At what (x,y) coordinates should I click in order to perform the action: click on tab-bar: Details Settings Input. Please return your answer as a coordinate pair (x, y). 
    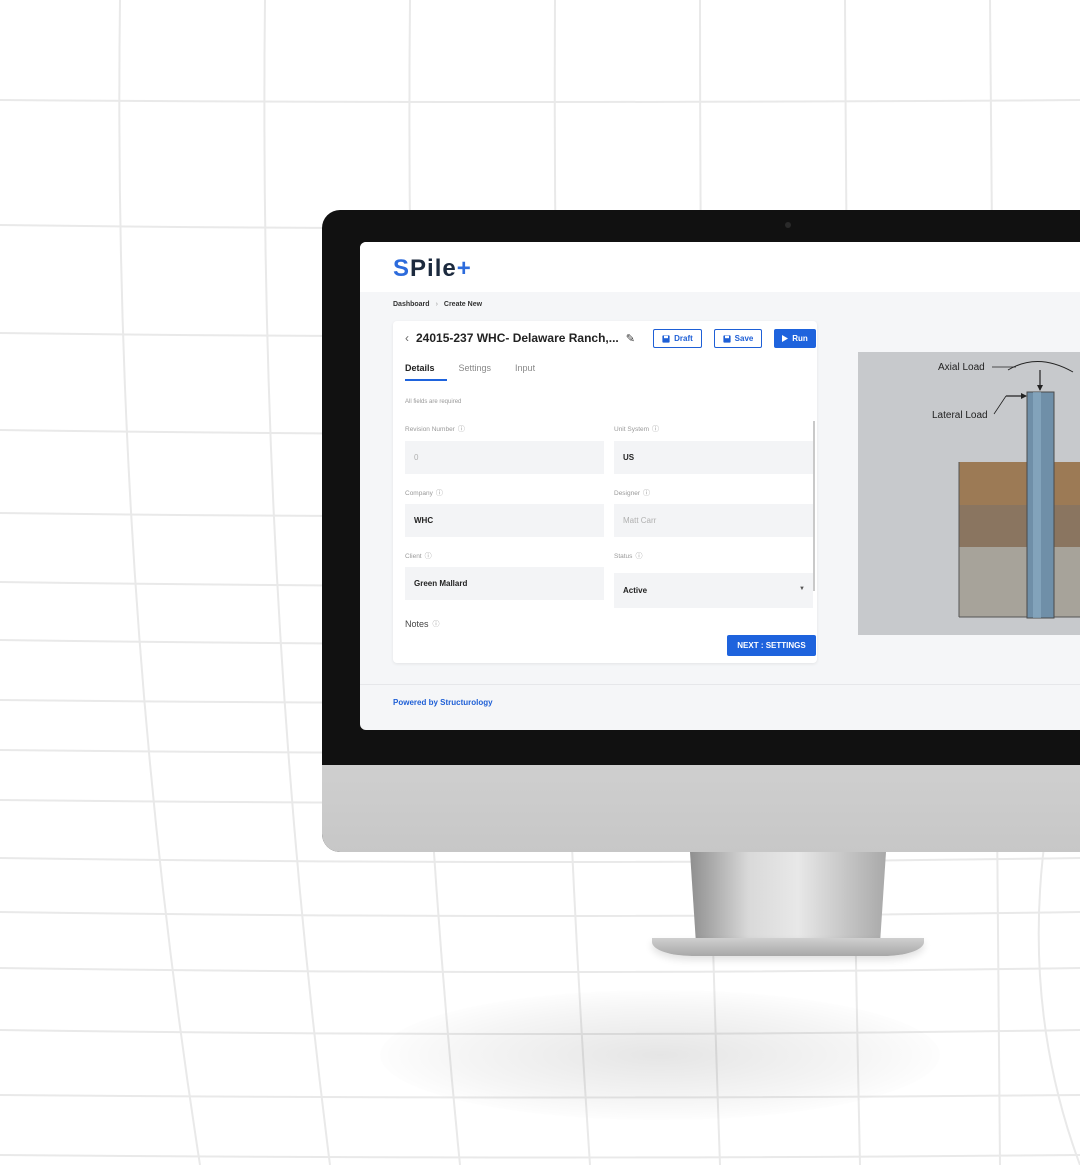
    Looking at the image, I should click on (482, 372).